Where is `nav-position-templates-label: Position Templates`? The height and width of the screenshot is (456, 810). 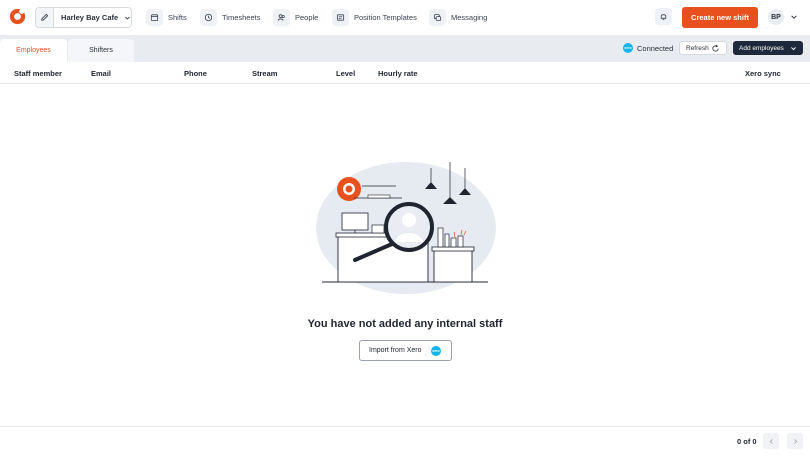 nav-position-templates-label: Position Templates is located at coordinates (385, 17).